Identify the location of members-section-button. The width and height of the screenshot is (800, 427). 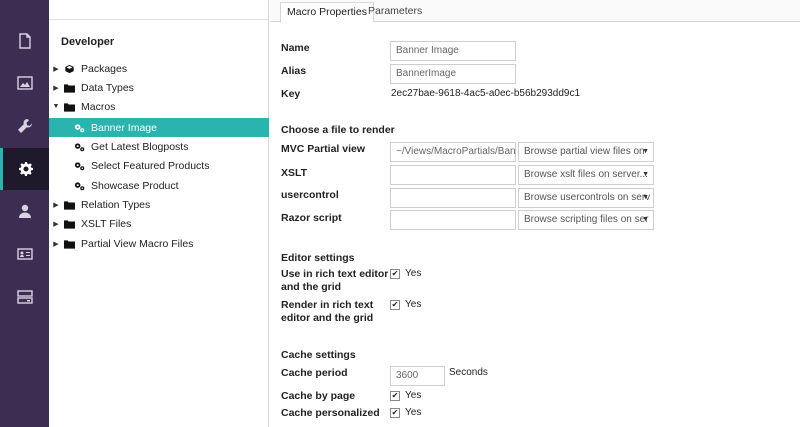
(24, 254).